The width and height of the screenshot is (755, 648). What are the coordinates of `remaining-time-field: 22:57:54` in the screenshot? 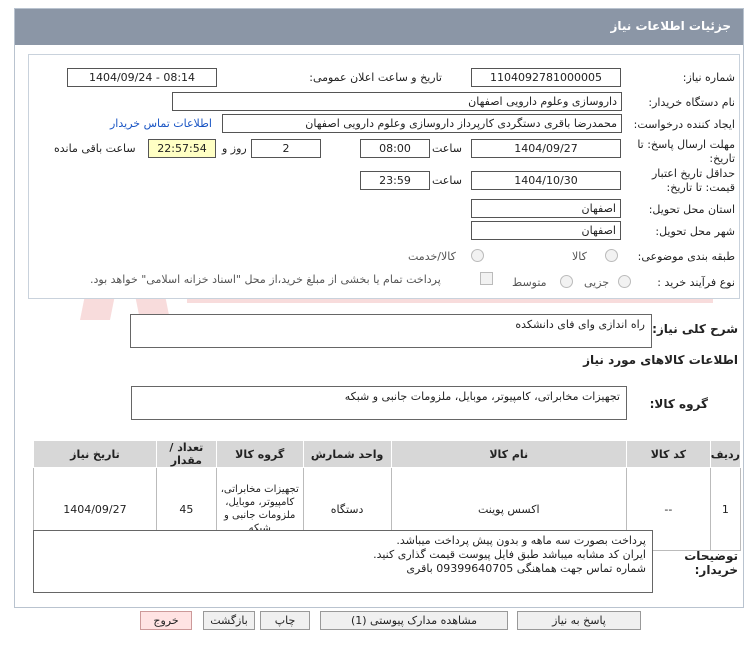 It's located at (182, 148).